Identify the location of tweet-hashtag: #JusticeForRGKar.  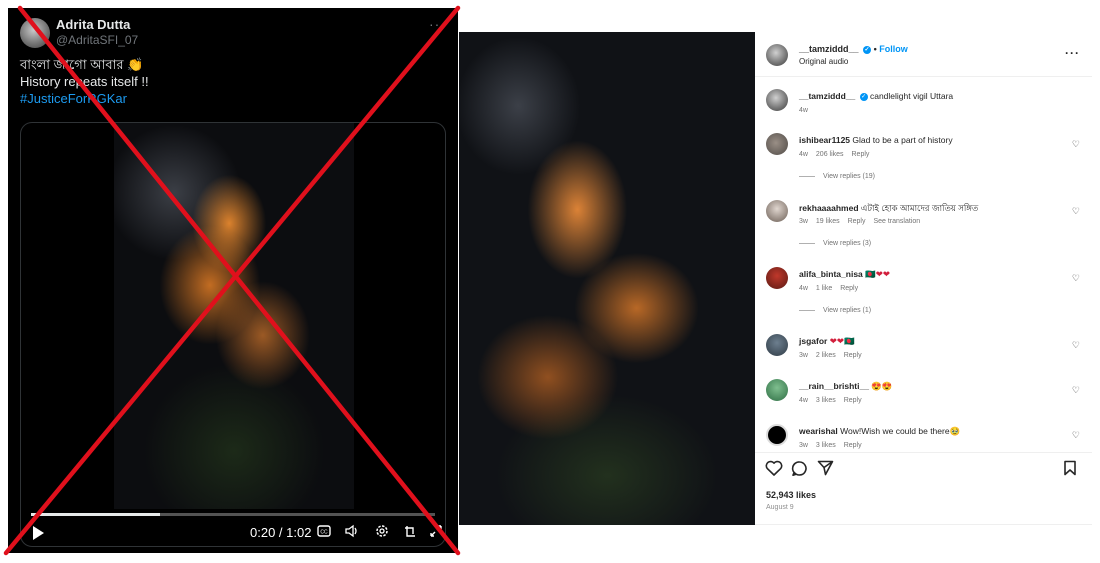
(84, 98).